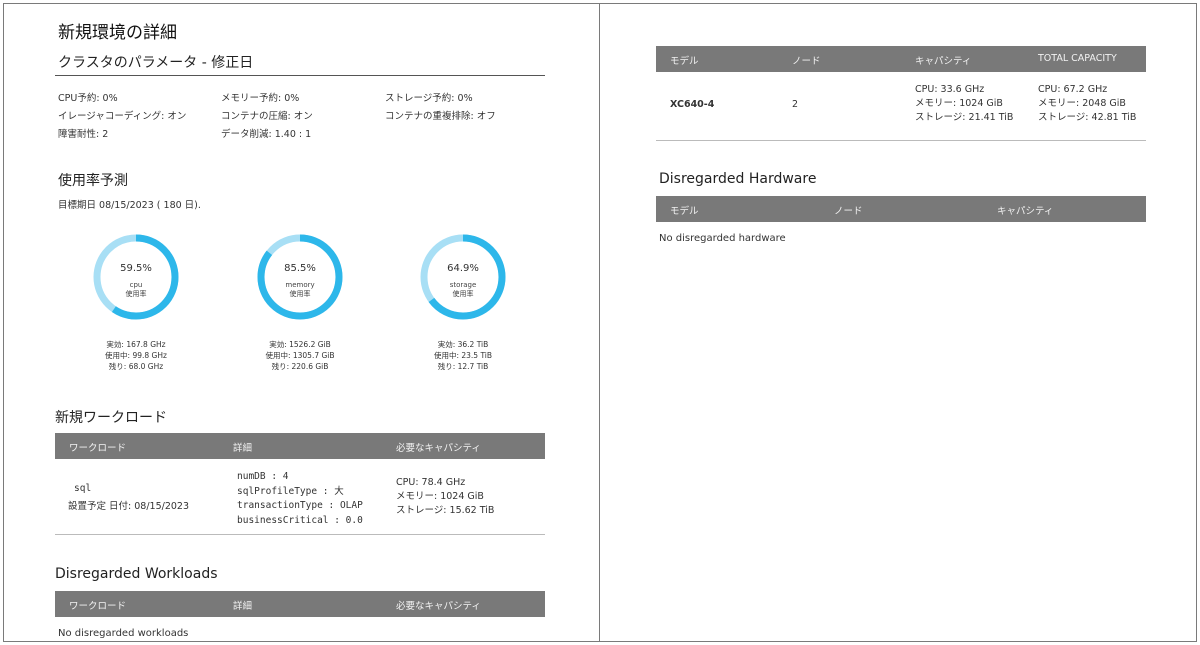 This screenshot has width=1200, height=645. I want to click on total-capacity-memory: メモリー: 2048 GiB, so click(1082, 103).